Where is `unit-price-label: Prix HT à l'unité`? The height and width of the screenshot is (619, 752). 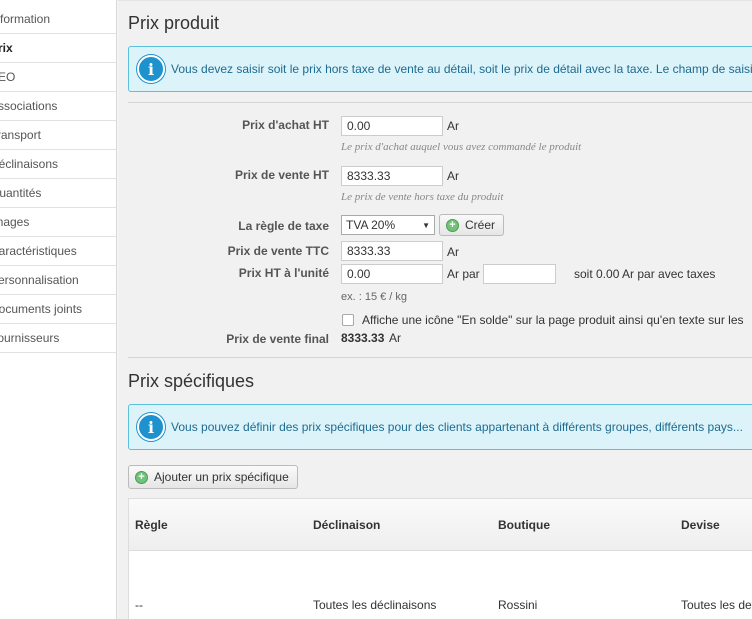 unit-price-label: Prix HT à l'unité is located at coordinates (283, 273).